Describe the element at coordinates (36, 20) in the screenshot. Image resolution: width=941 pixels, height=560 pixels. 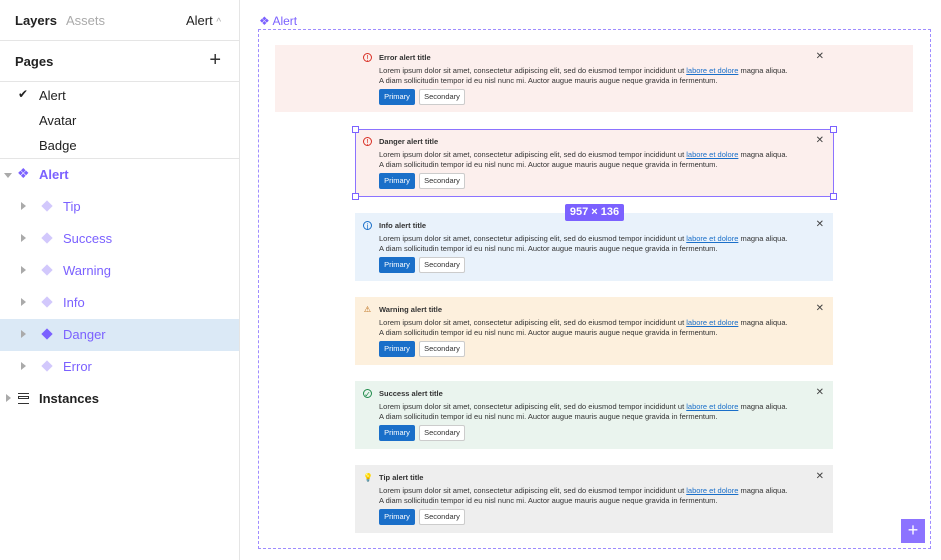
I see `tab-layers: Layers` at that location.